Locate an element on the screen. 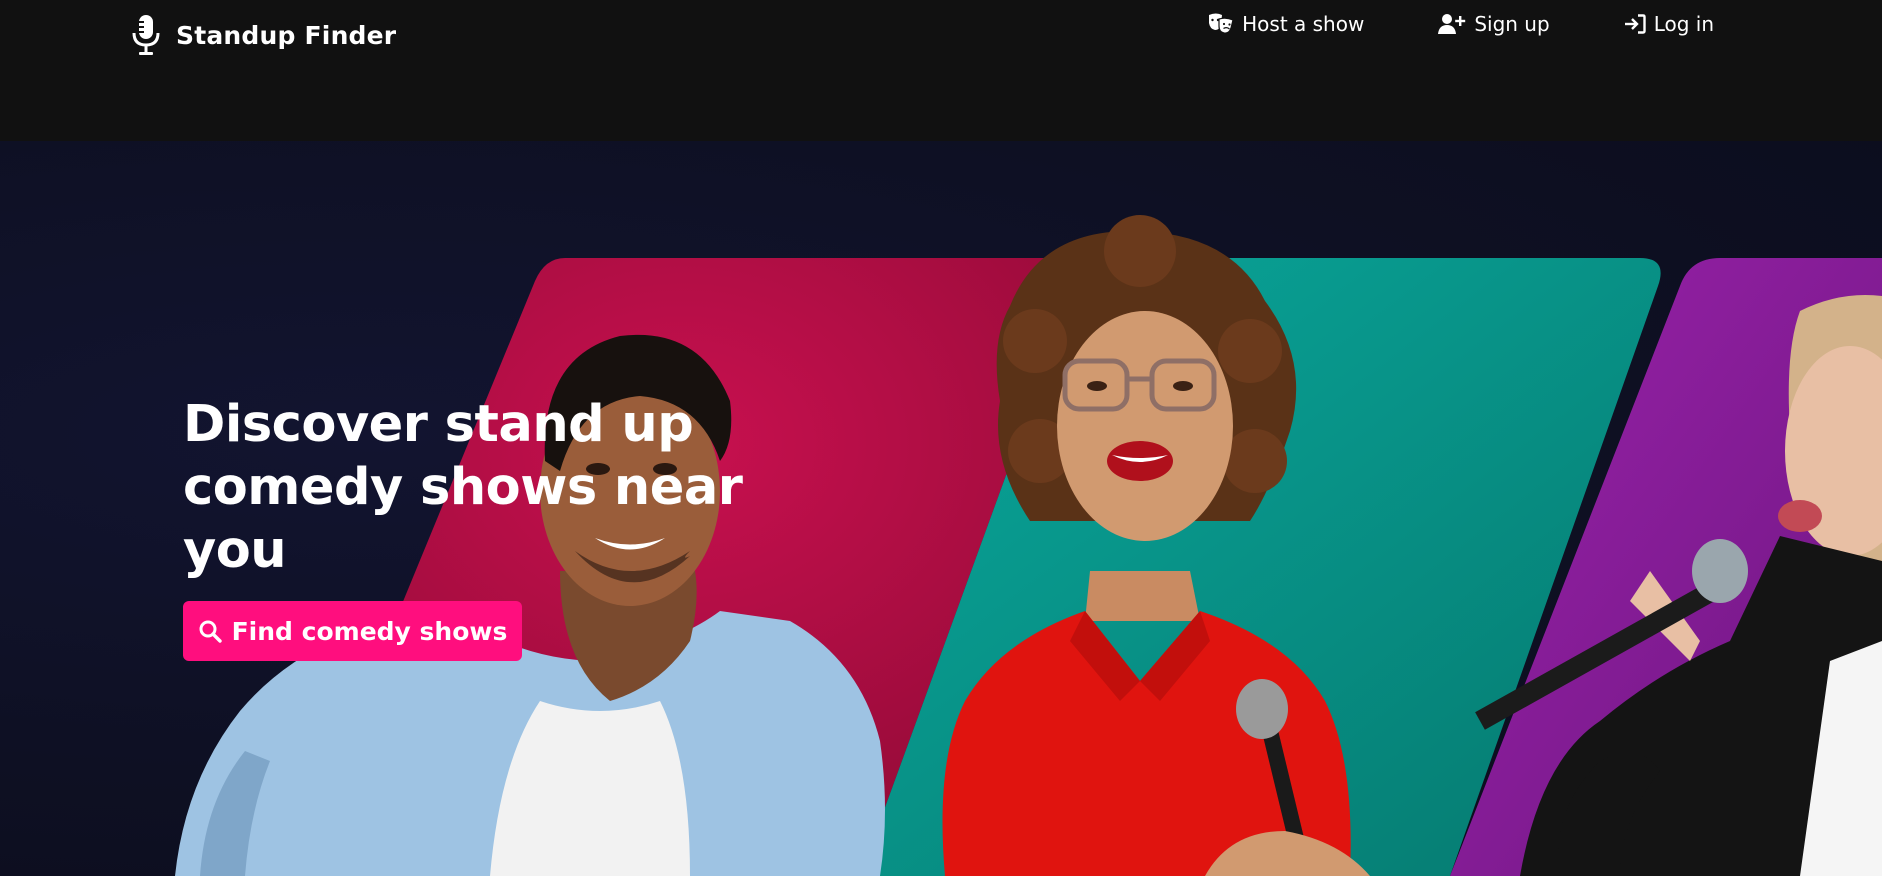 Image resolution: width=1882 pixels, height=876 pixels. host-show-label: Host a show is located at coordinates (1303, 24).